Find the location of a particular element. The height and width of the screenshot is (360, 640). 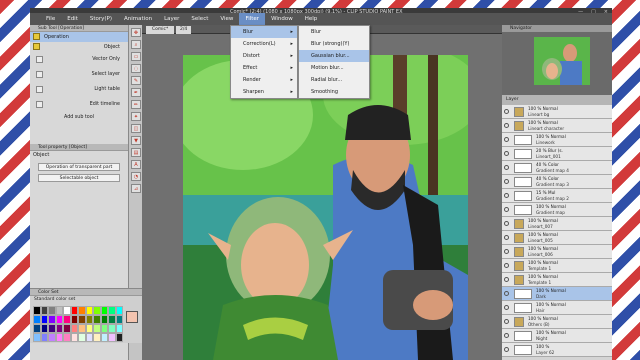

menu-animation: Animation is located at coordinates (138, 19).